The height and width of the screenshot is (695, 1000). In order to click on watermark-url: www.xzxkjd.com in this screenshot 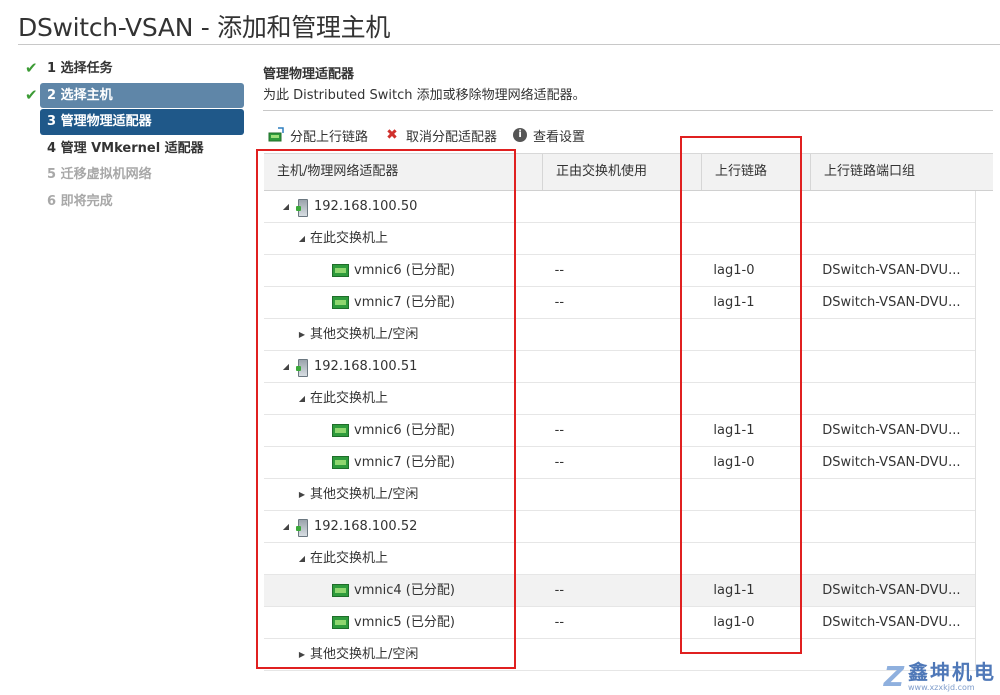, I will do `click(941, 687)`.